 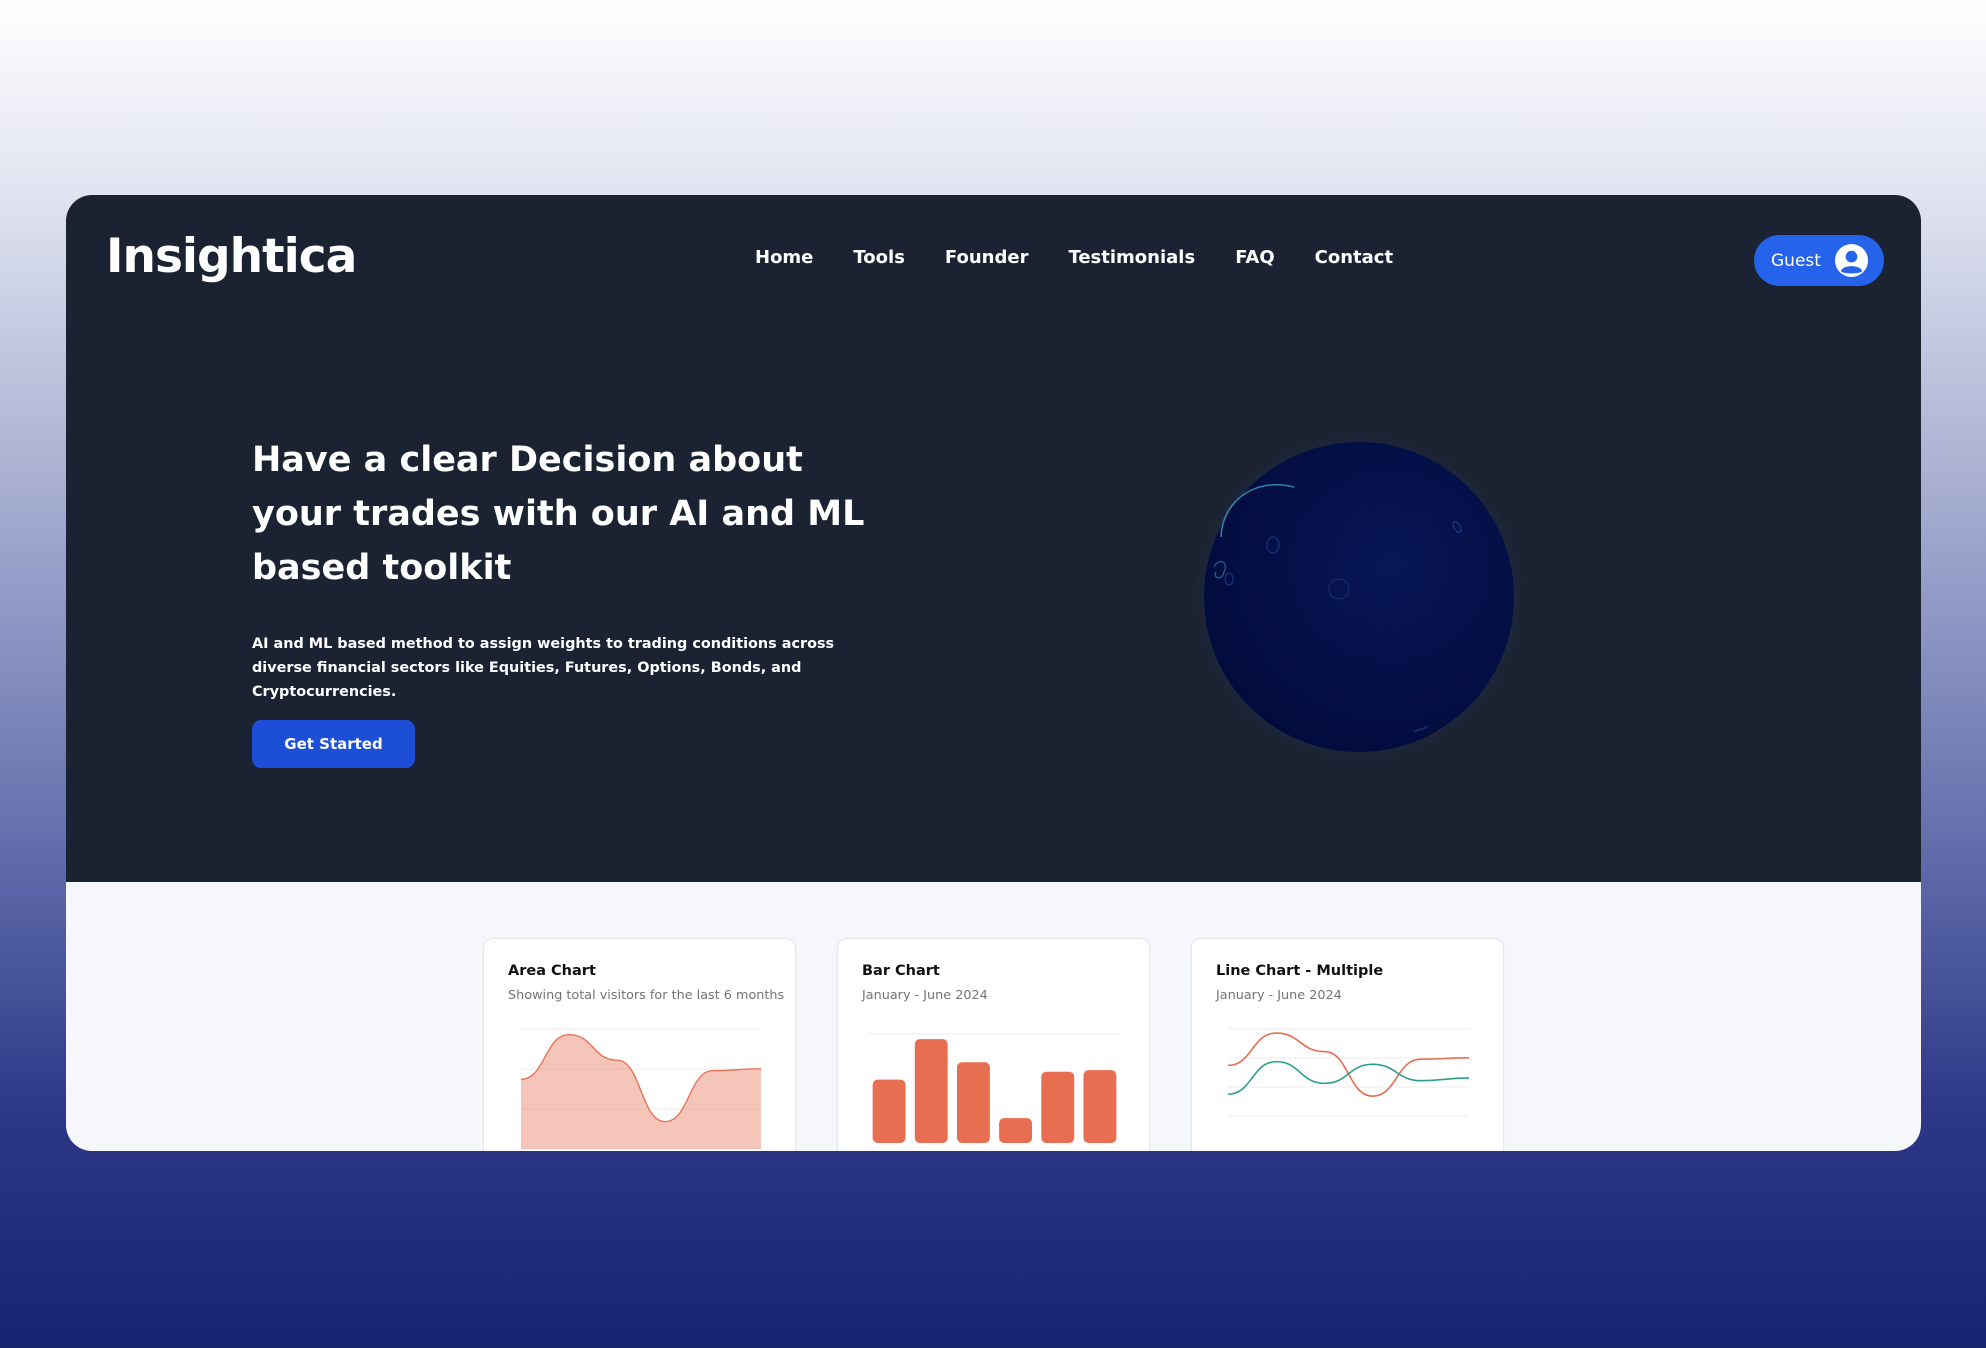 What do you see at coordinates (641, 1089) in the screenshot?
I see `area-chart` at bounding box center [641, 1089].